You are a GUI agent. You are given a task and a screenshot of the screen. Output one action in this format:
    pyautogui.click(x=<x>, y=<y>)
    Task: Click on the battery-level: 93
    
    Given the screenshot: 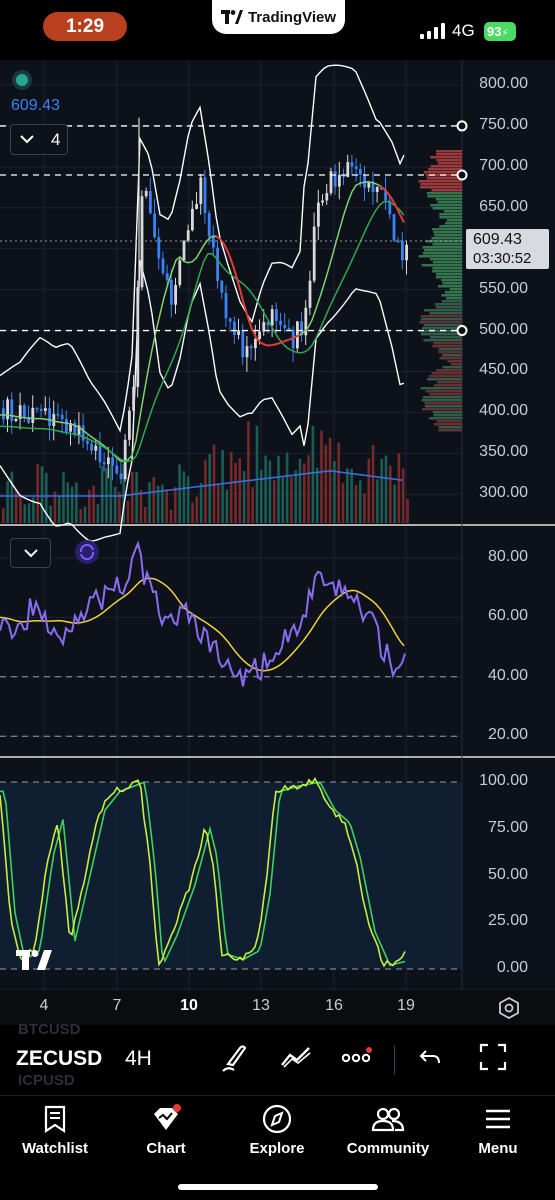 What is the action you would take?
    pyautogui.click(x=494, y=31)
    